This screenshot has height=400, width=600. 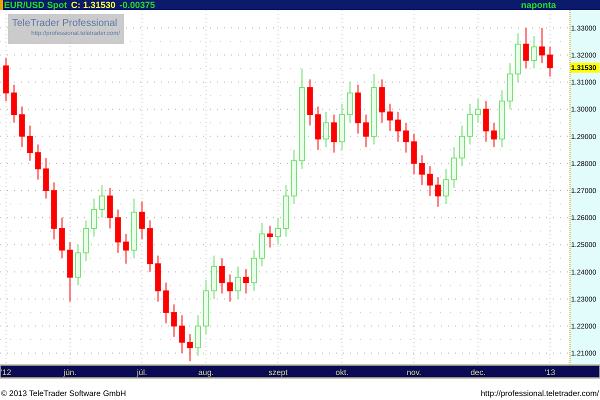 What do you see at coordinates (70, 372) in the screenshot?
I see `time-axis-label: jún.` at bounding box center [70, 372].